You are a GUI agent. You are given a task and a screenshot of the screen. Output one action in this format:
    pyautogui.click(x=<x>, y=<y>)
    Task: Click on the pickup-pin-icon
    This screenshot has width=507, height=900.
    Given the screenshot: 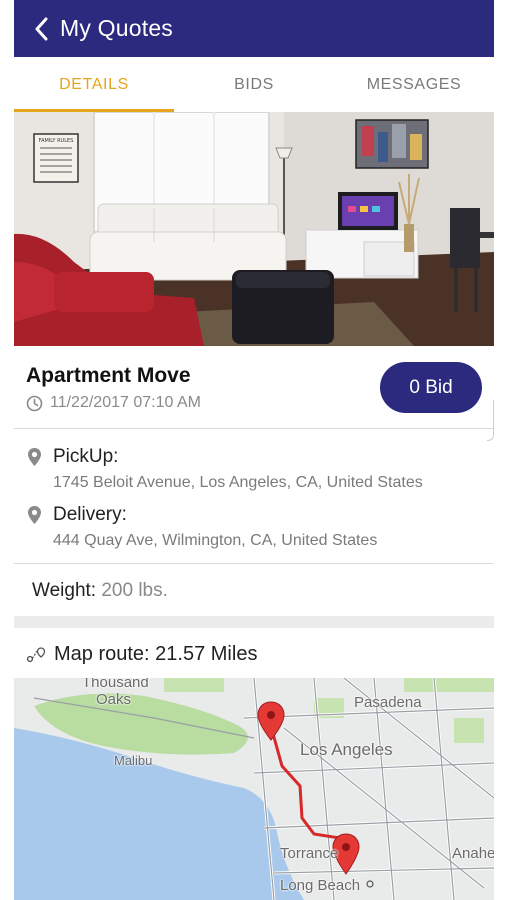 What is the action you would take?
    pyautogui.click(x=271, y=721)
    